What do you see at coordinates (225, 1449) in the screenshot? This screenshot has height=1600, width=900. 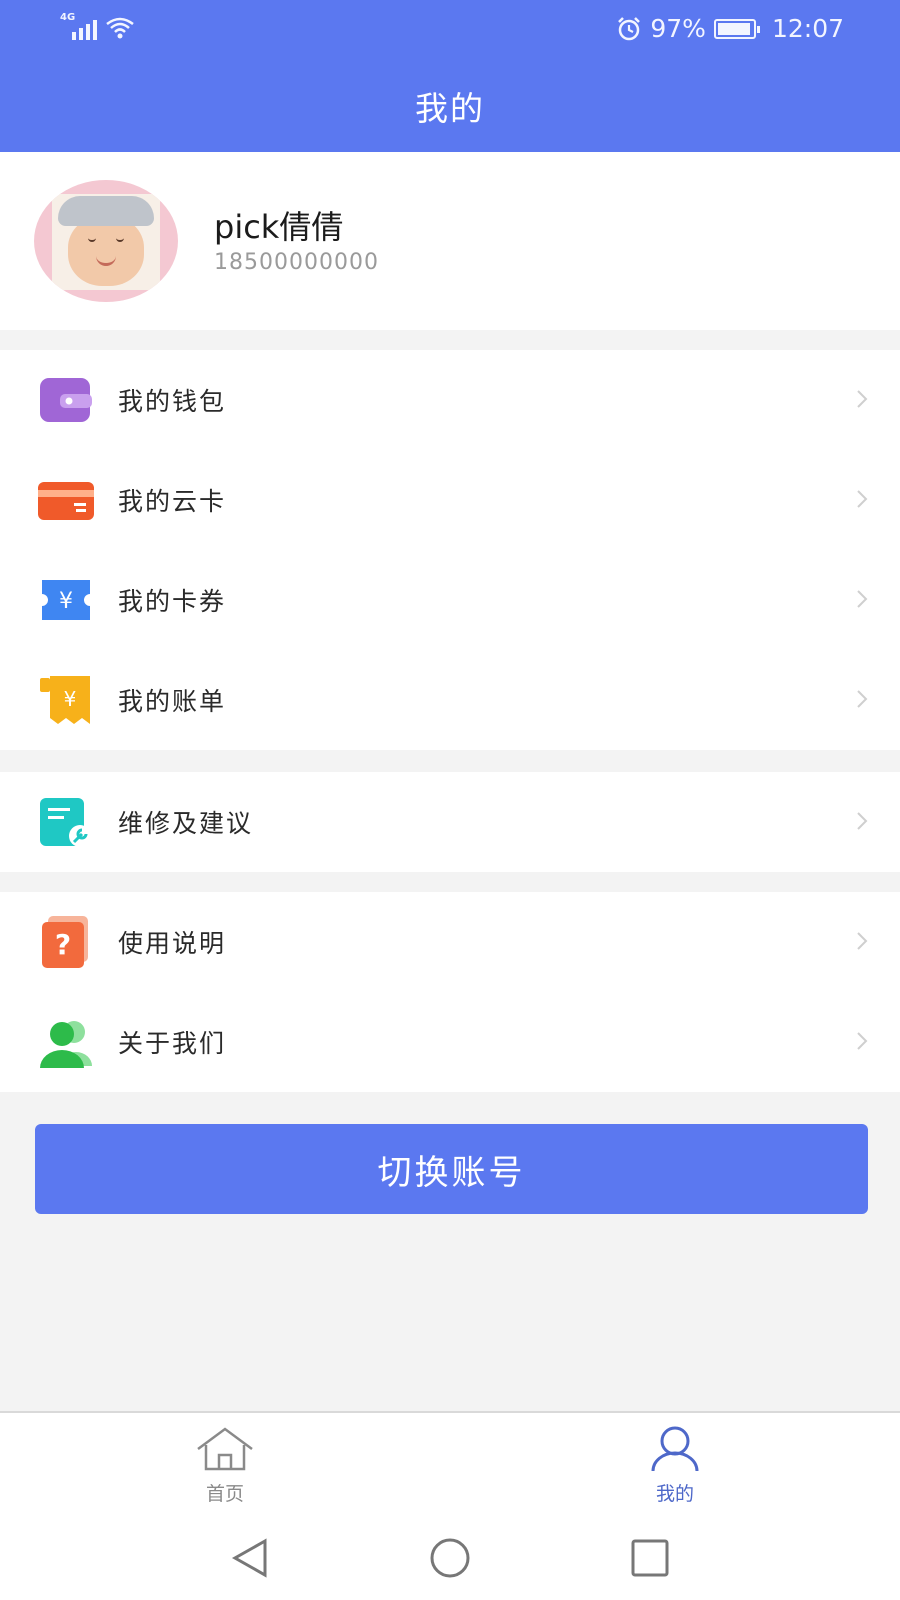 I see `home-icon` at bounding box center [225, 1449].